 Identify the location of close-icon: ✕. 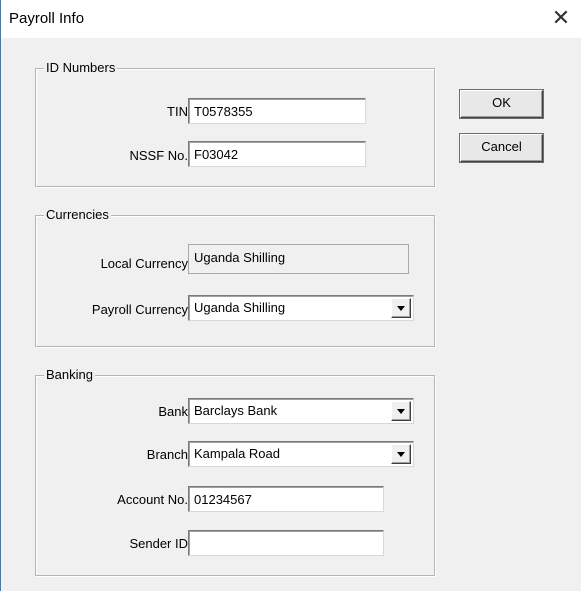
(561, 18).